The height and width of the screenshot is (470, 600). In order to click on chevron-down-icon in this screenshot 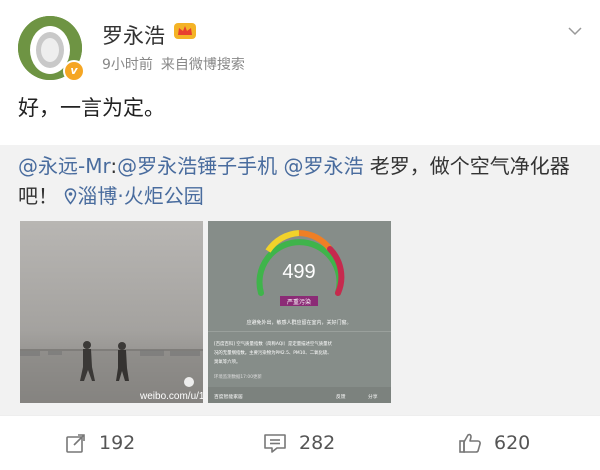, I will do `click(575, 31)`.